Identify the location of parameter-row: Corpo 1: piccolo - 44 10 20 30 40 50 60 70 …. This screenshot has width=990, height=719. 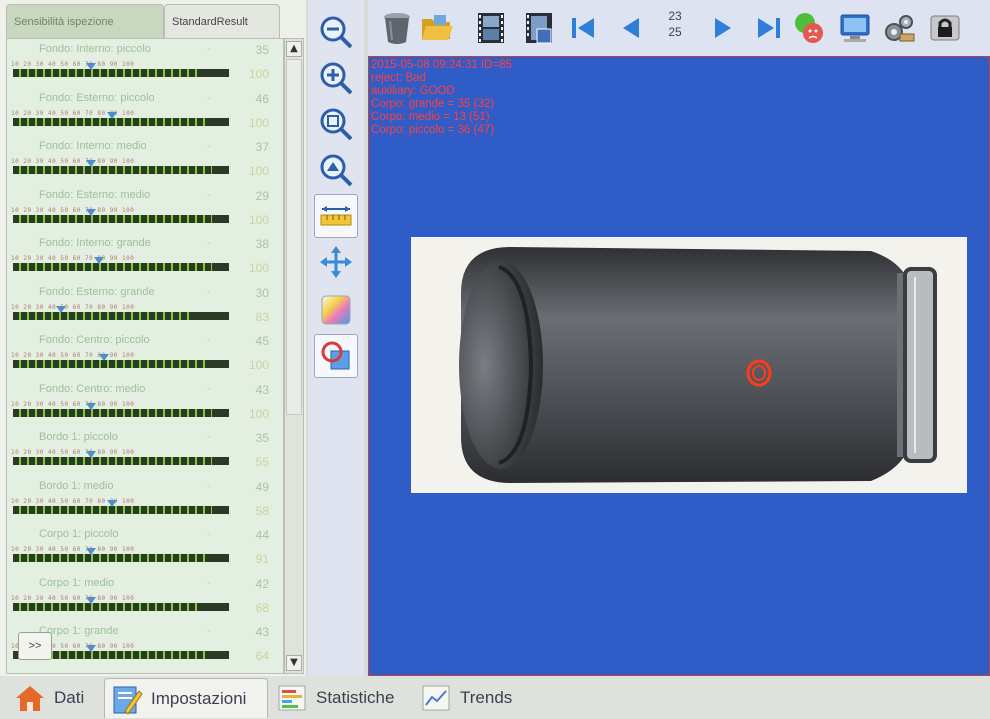
(145, 548).